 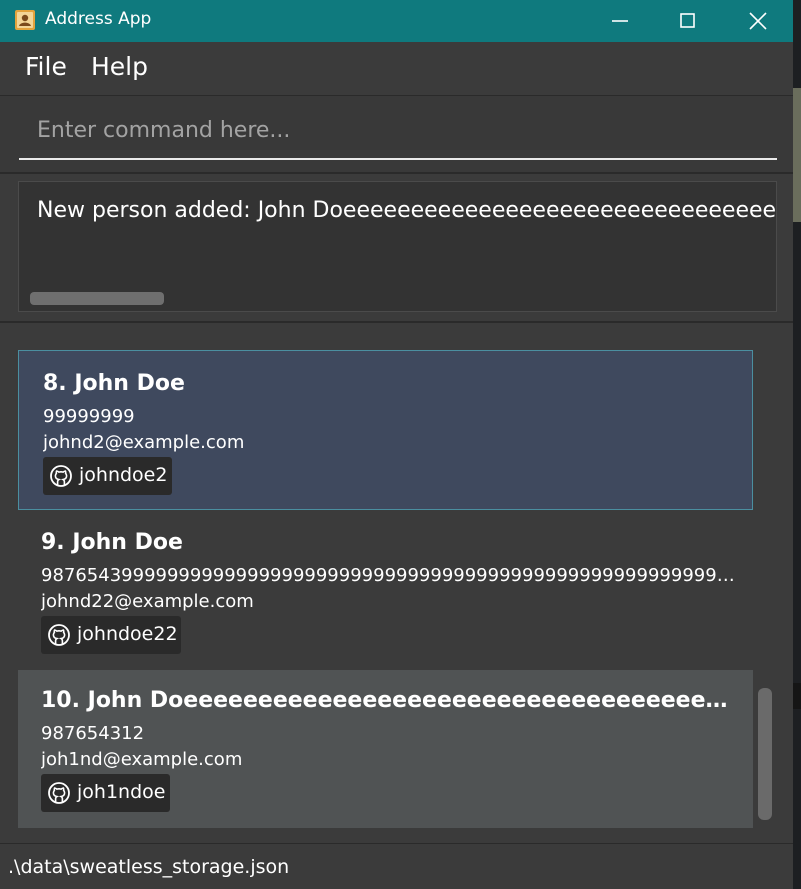 I want to click on github-tag: johndoe2, so click(x=107, y=476).